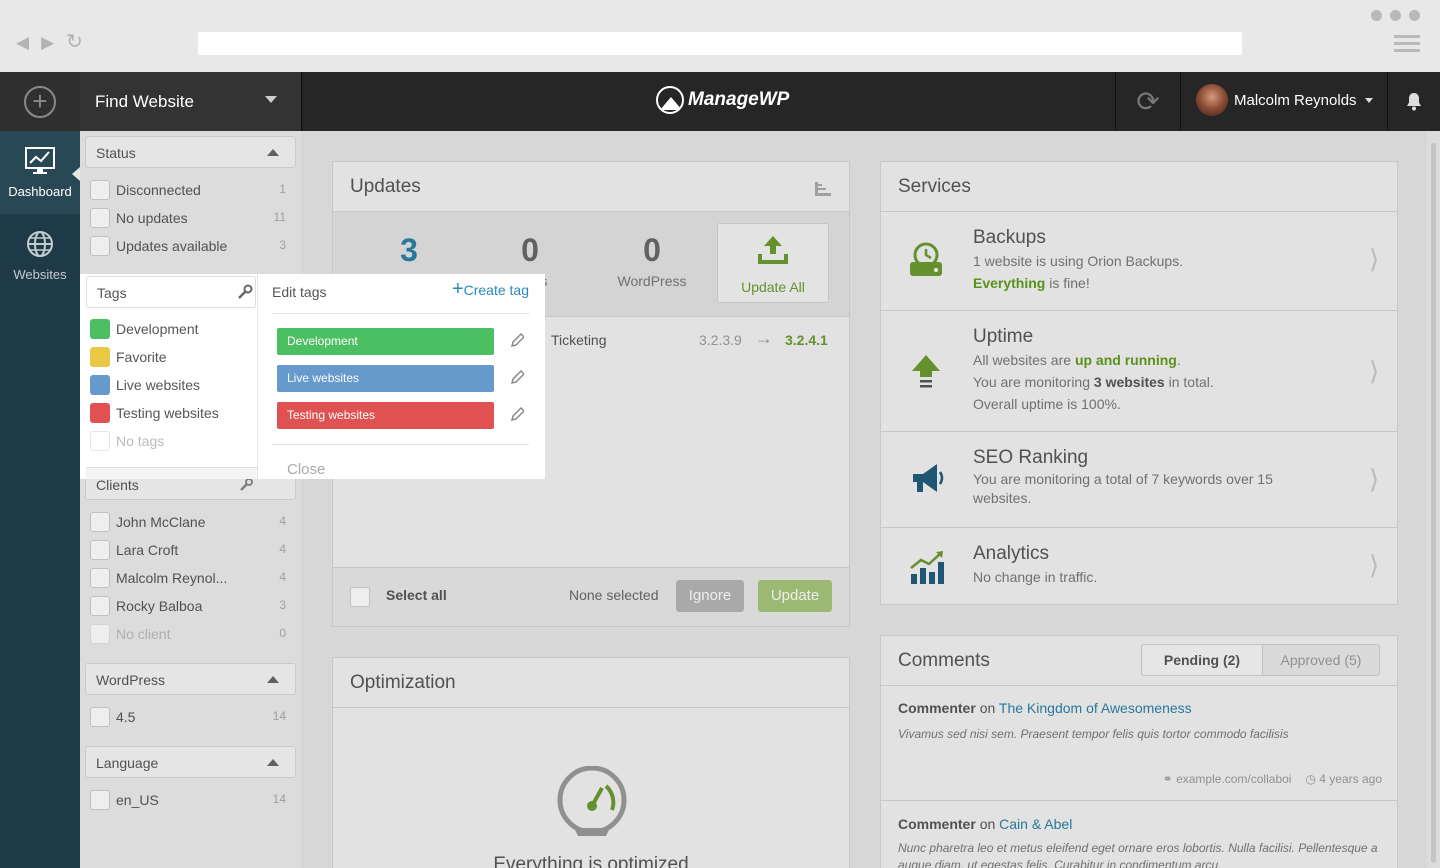 This screenshot has width=1440, height=868. Describe the element at coordinates (1407, 45) in the screenshot. I see `browser-menu-icon` at that location.